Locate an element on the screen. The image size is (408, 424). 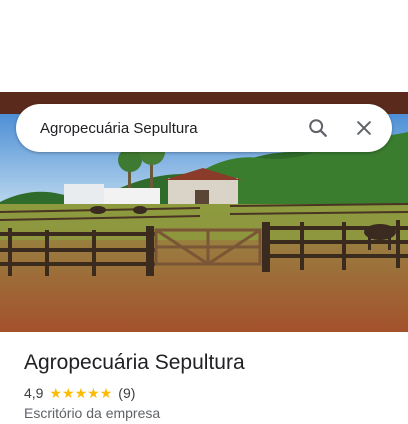
search-button is located at coordinates (318, 128).